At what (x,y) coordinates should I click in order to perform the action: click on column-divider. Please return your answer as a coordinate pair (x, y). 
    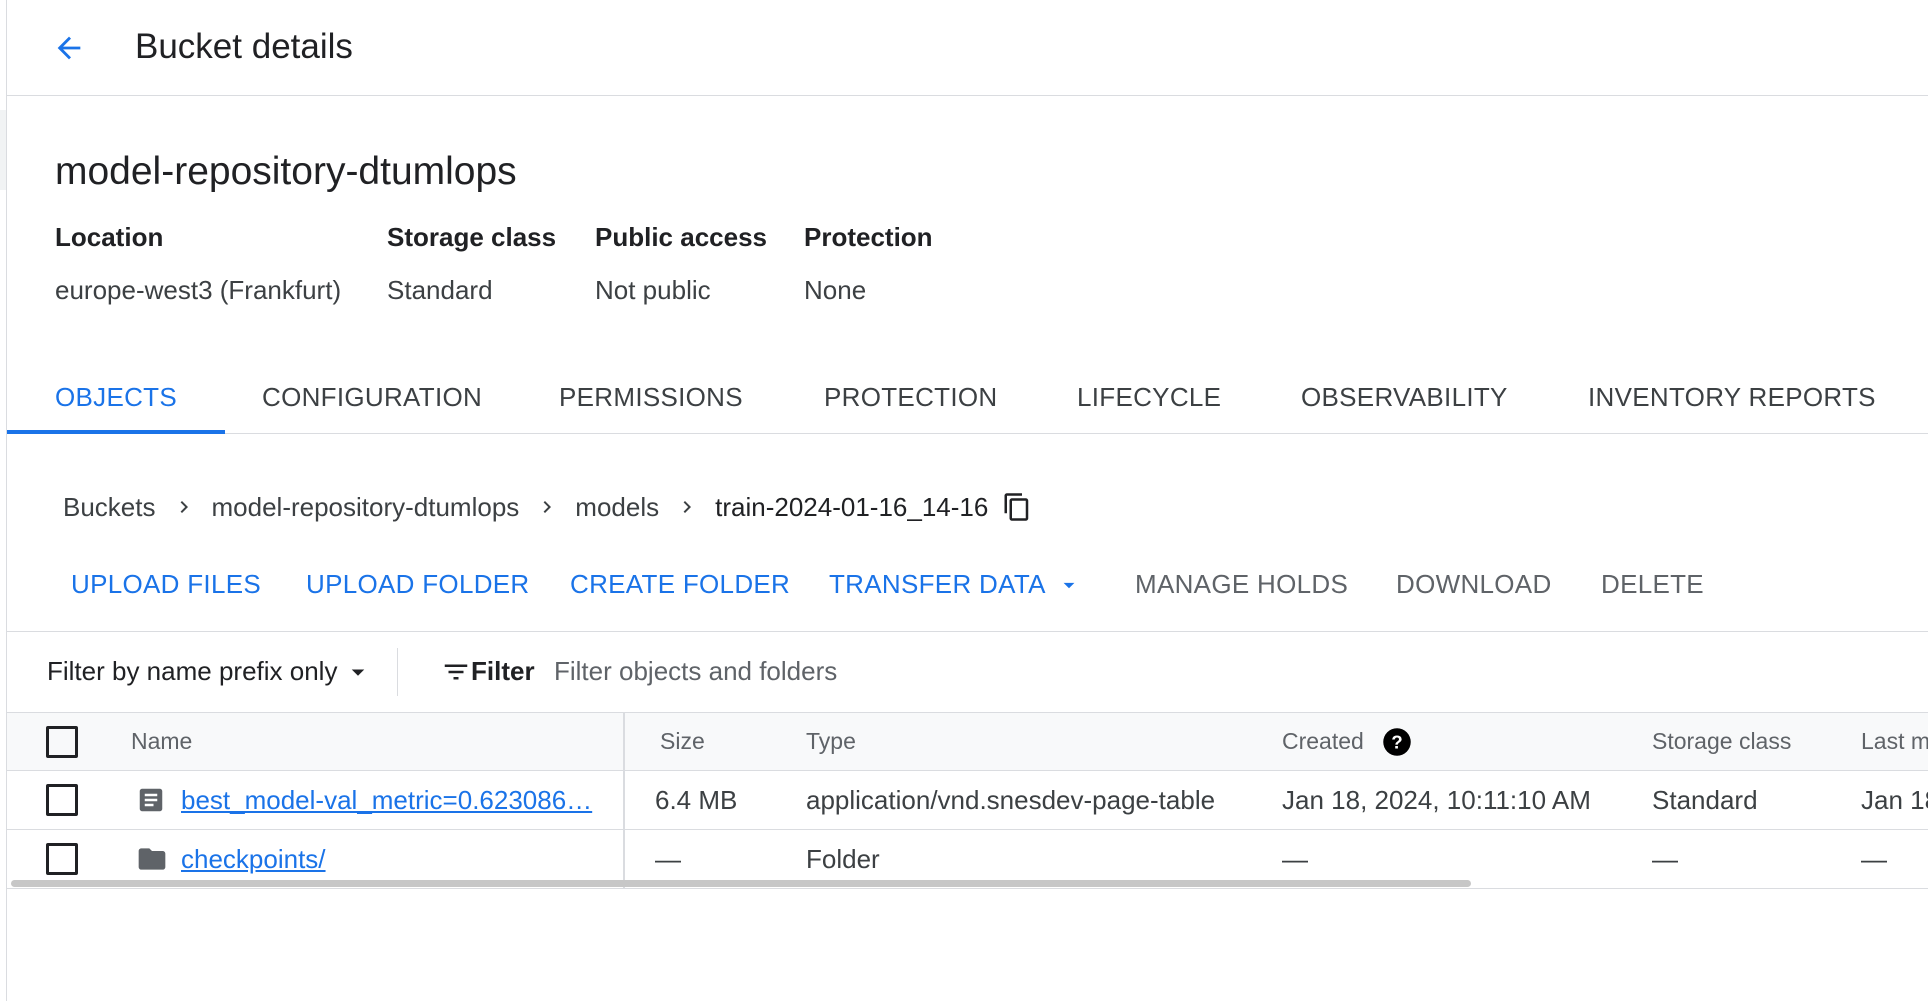
    Looking at the image, I should click on (624, 800).